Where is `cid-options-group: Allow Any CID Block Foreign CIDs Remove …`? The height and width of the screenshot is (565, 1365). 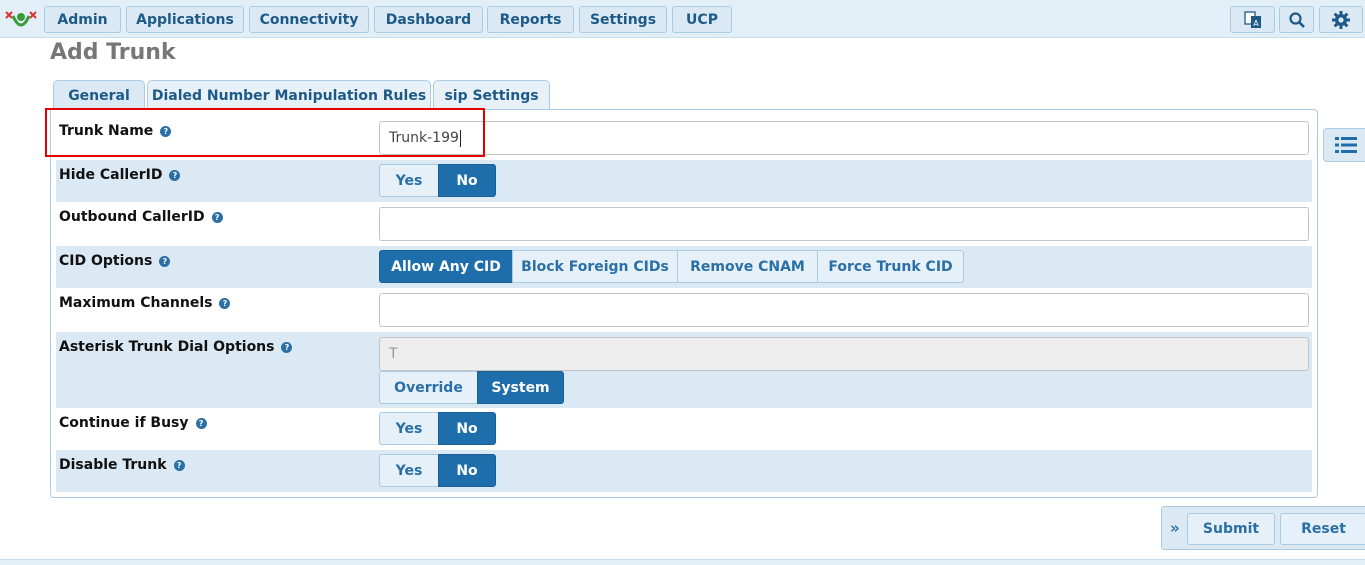 cid-options-group: Allow Any CID Block Foreign CIDs Remove … is located at coordinates (671, 266).